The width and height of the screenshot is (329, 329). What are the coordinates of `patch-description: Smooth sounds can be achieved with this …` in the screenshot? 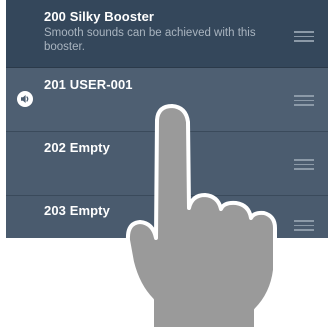 It's located at (150, 40).